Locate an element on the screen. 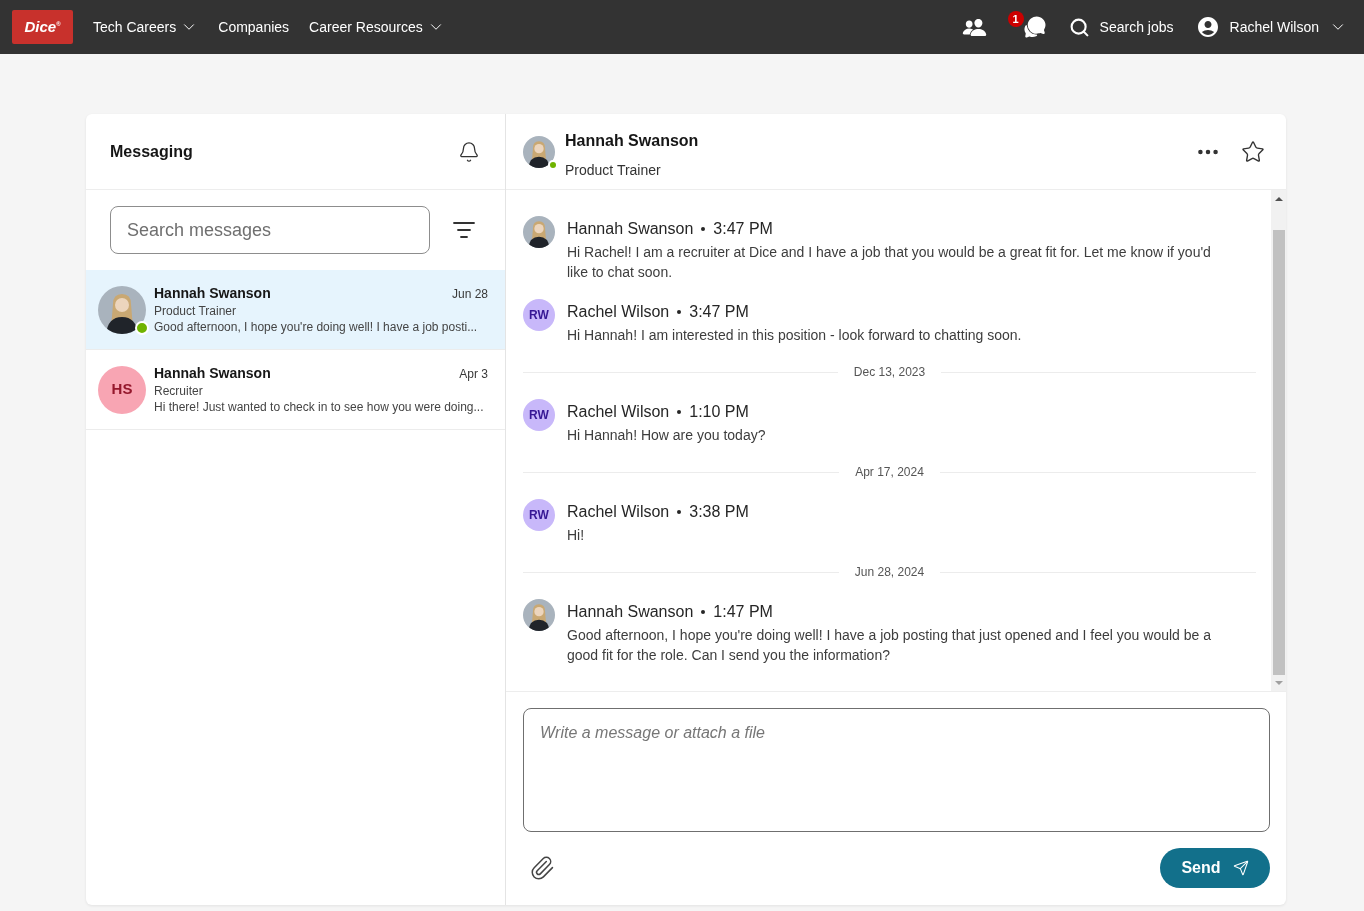  contact-role: Recruiter is located at coordinates (179, 391).